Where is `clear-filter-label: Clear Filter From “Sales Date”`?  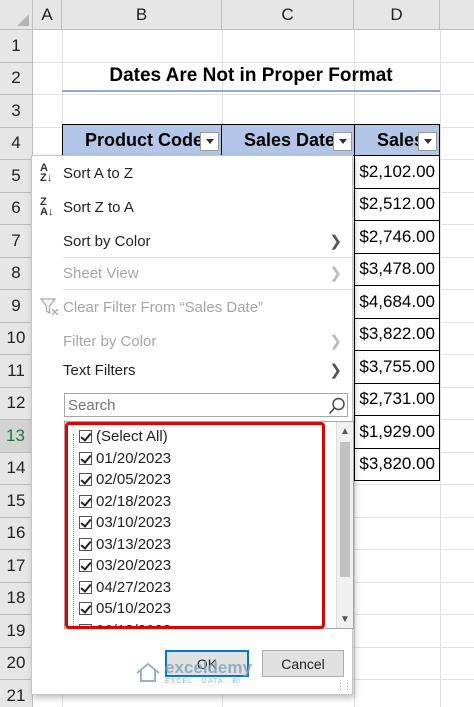 clear-filter-label: Clear Filter From “Sales Date” is located at coordinates (163, 307).